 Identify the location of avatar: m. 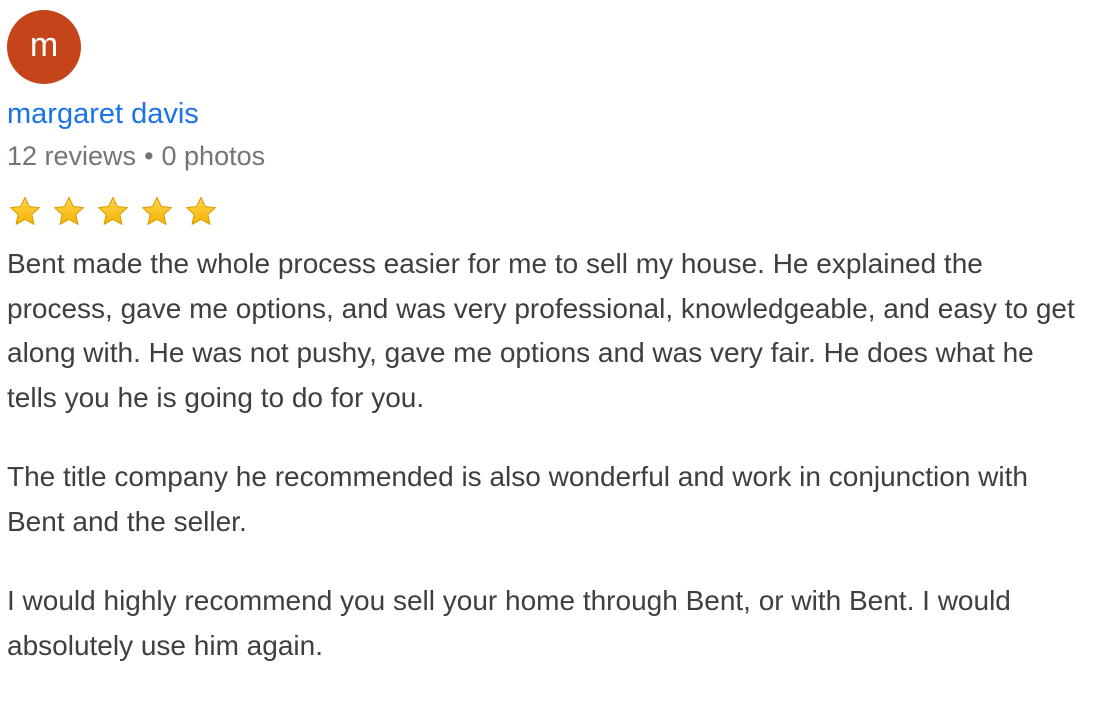
(44, 47).